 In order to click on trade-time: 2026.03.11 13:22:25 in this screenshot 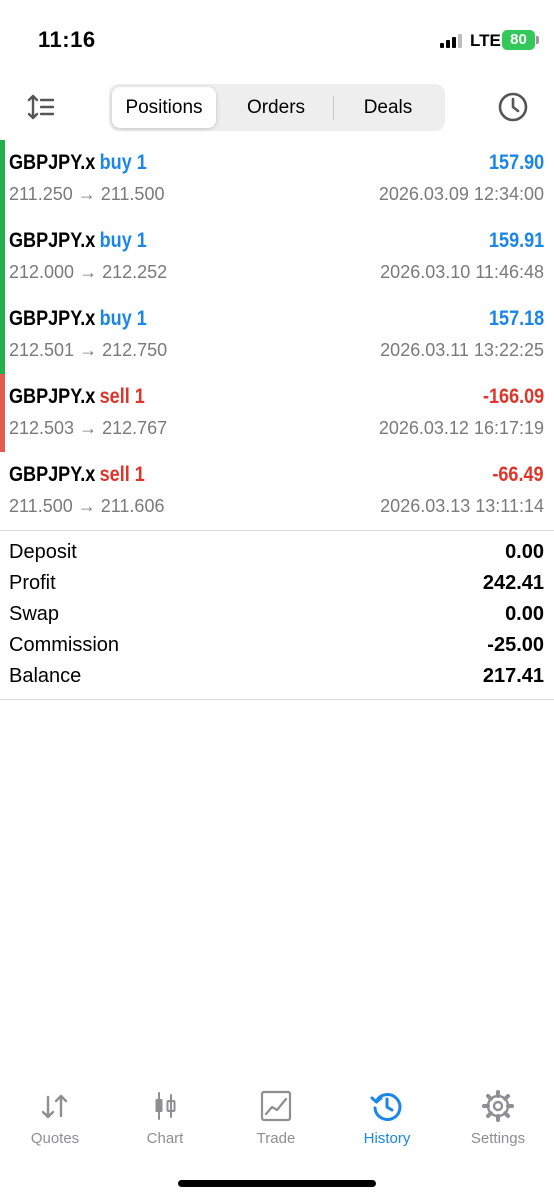, I will do `click(462, 350)`.